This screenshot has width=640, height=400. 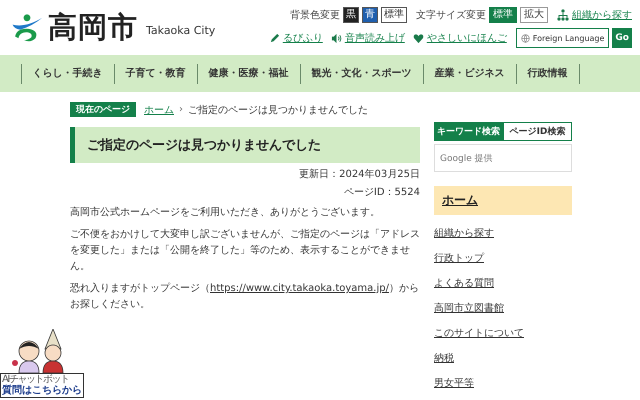 I want to click on sidebar-link: 組織から探す, so click(x=503, y=233).